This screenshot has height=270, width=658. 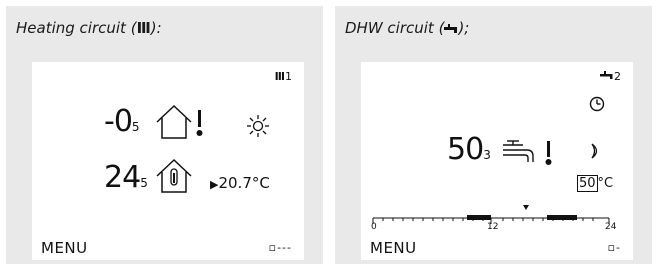 I want to click on timeline-label-end: 24, so click(x=611, y=227).